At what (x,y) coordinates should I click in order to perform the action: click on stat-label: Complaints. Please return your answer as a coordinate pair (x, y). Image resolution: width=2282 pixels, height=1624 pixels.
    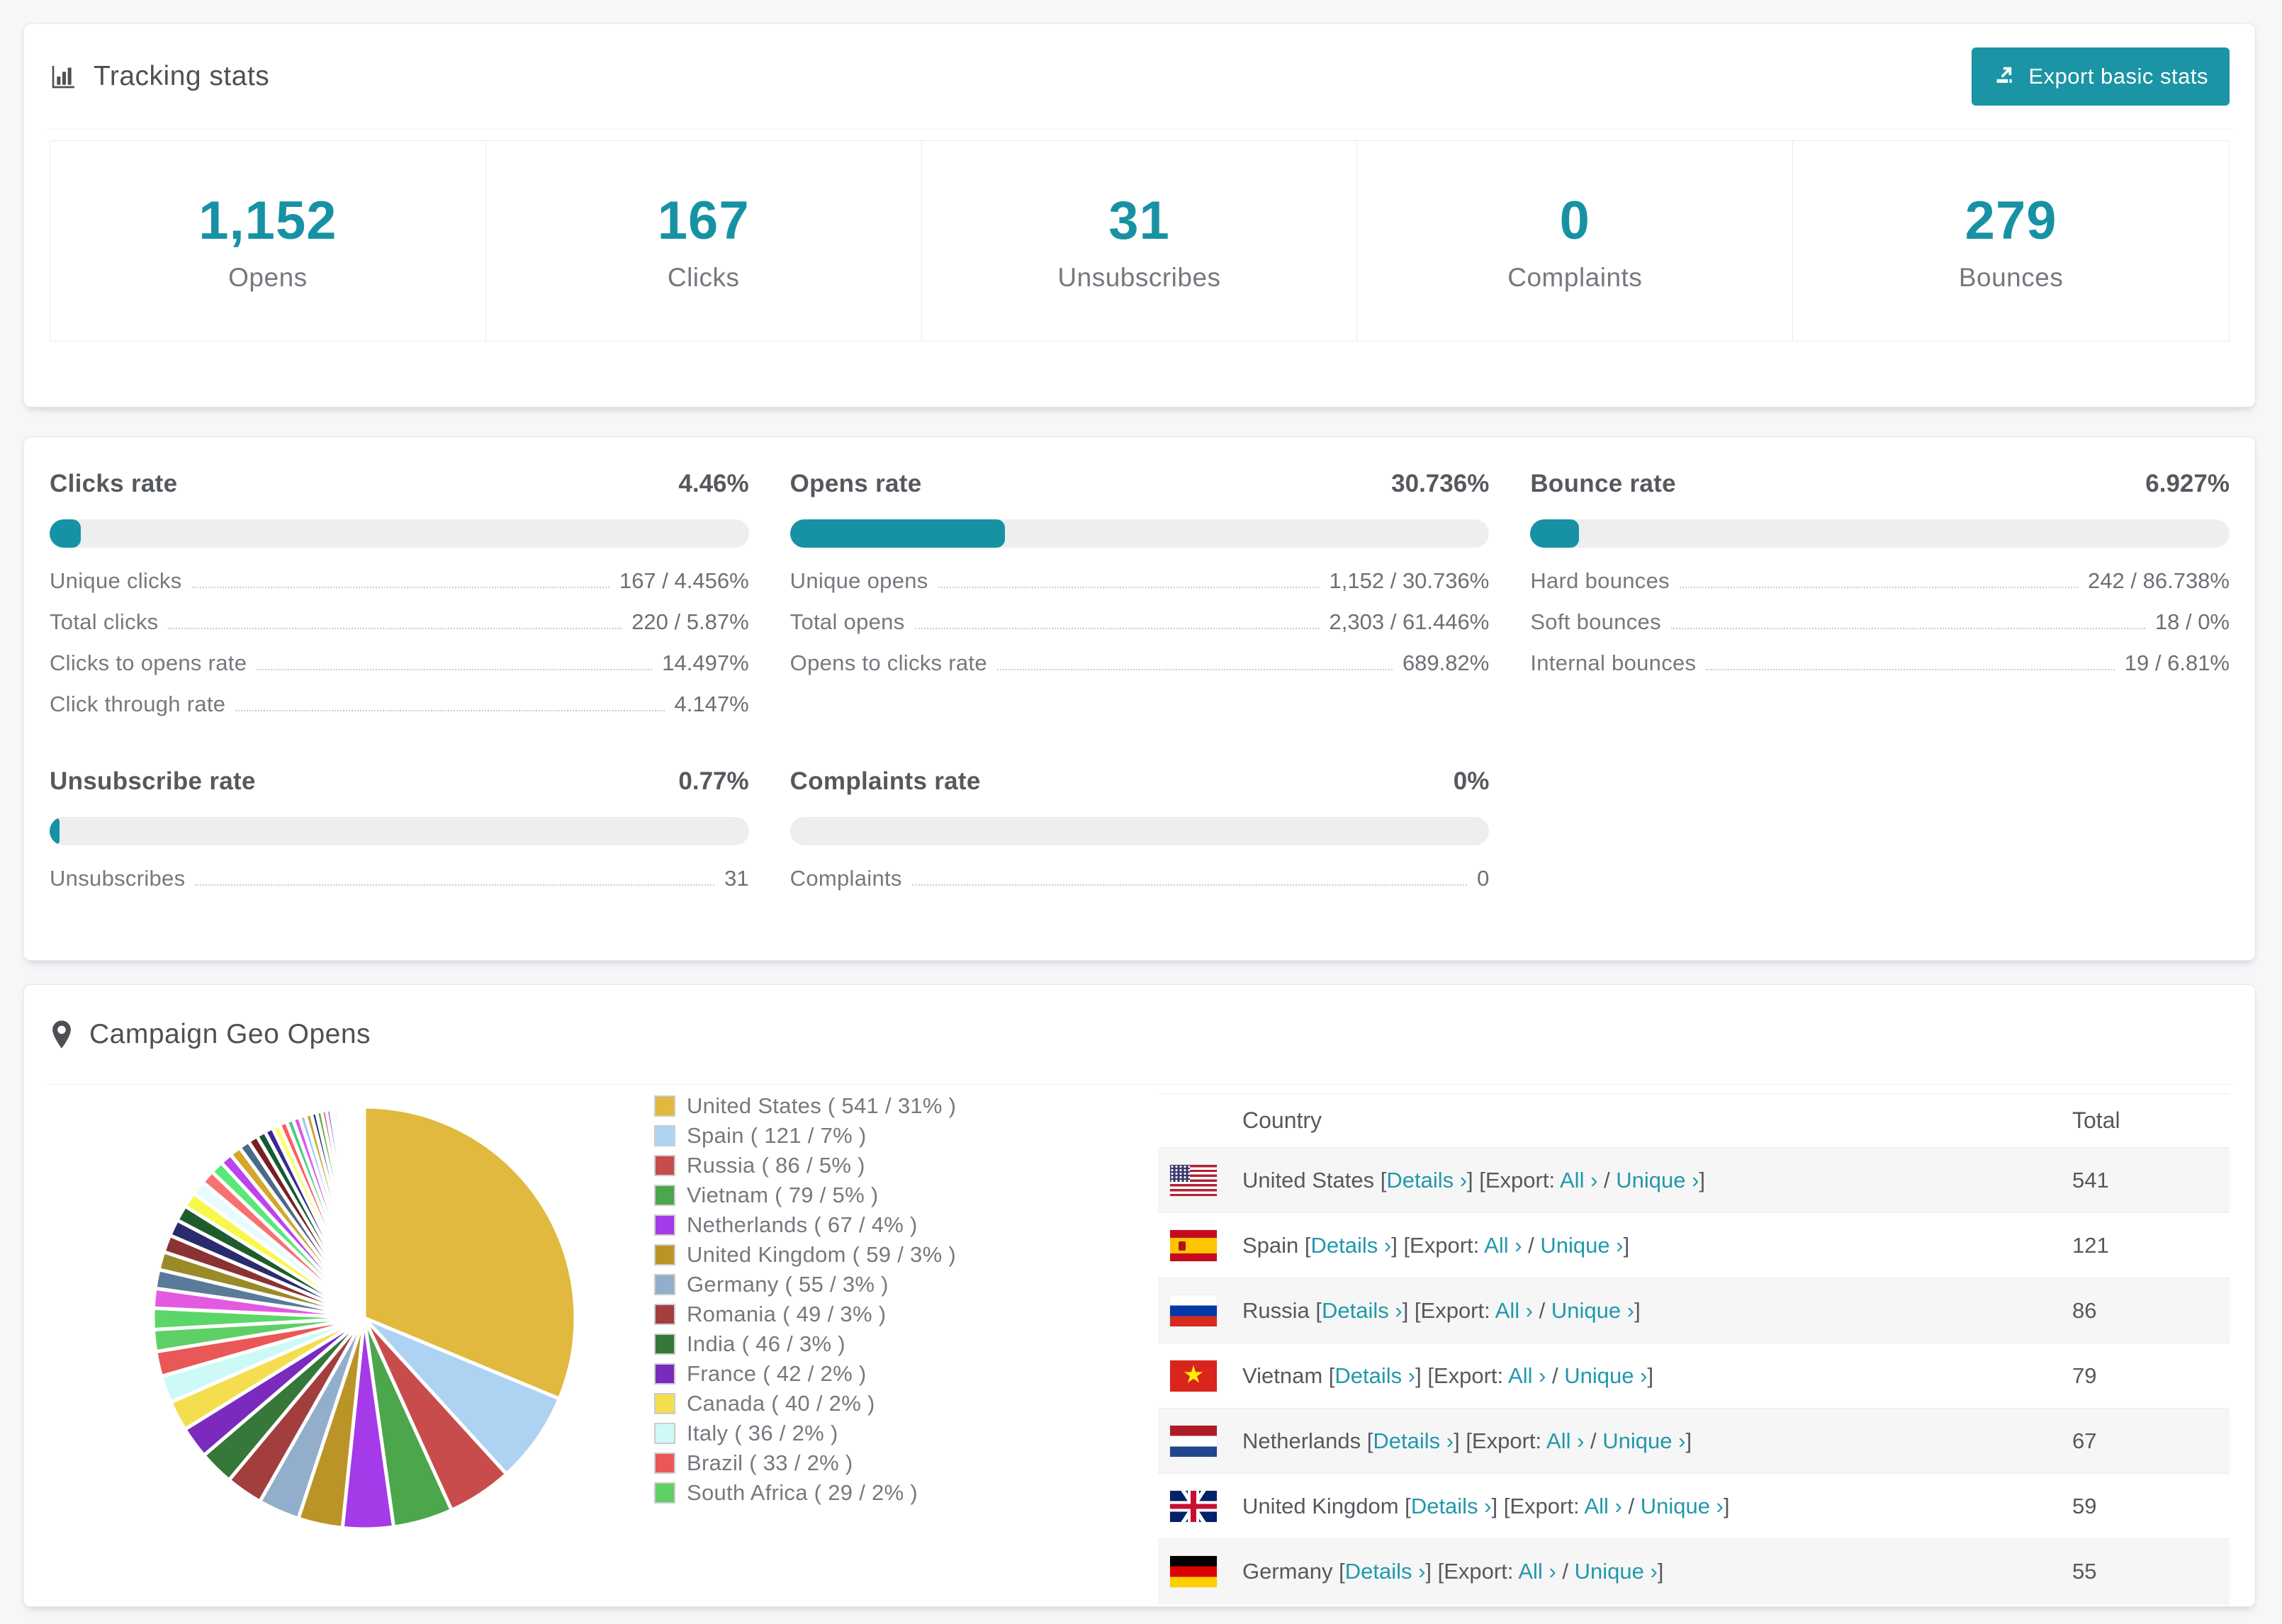
    Looking at the image, I should click on (1575, 277).